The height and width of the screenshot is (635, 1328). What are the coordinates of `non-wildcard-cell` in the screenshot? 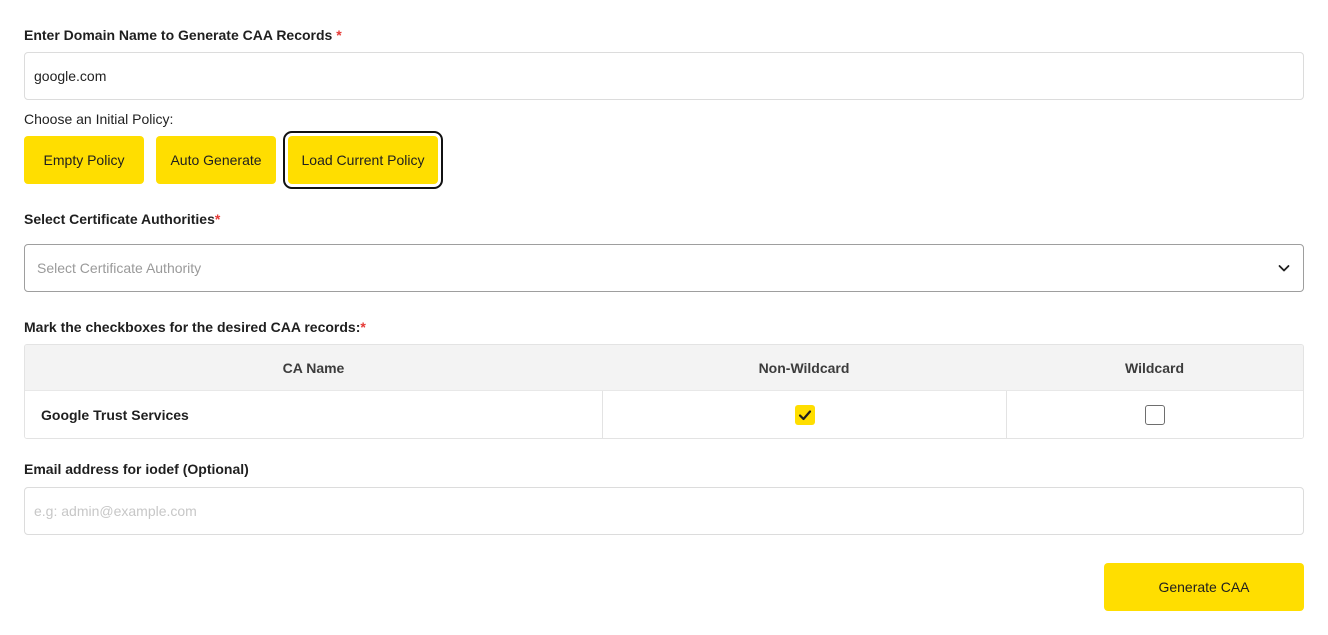 It's located at (804, 414).